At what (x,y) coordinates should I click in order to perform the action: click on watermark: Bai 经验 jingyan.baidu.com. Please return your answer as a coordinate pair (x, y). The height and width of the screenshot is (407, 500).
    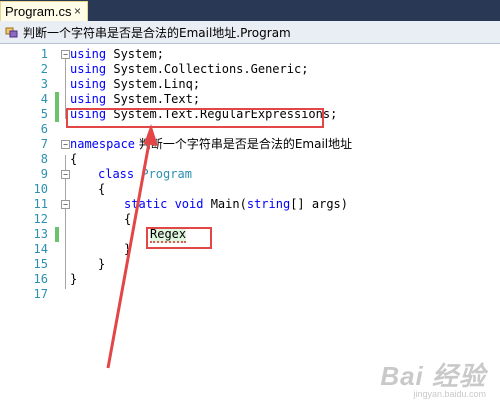
    Looking at the image, I should click on (433, 377).